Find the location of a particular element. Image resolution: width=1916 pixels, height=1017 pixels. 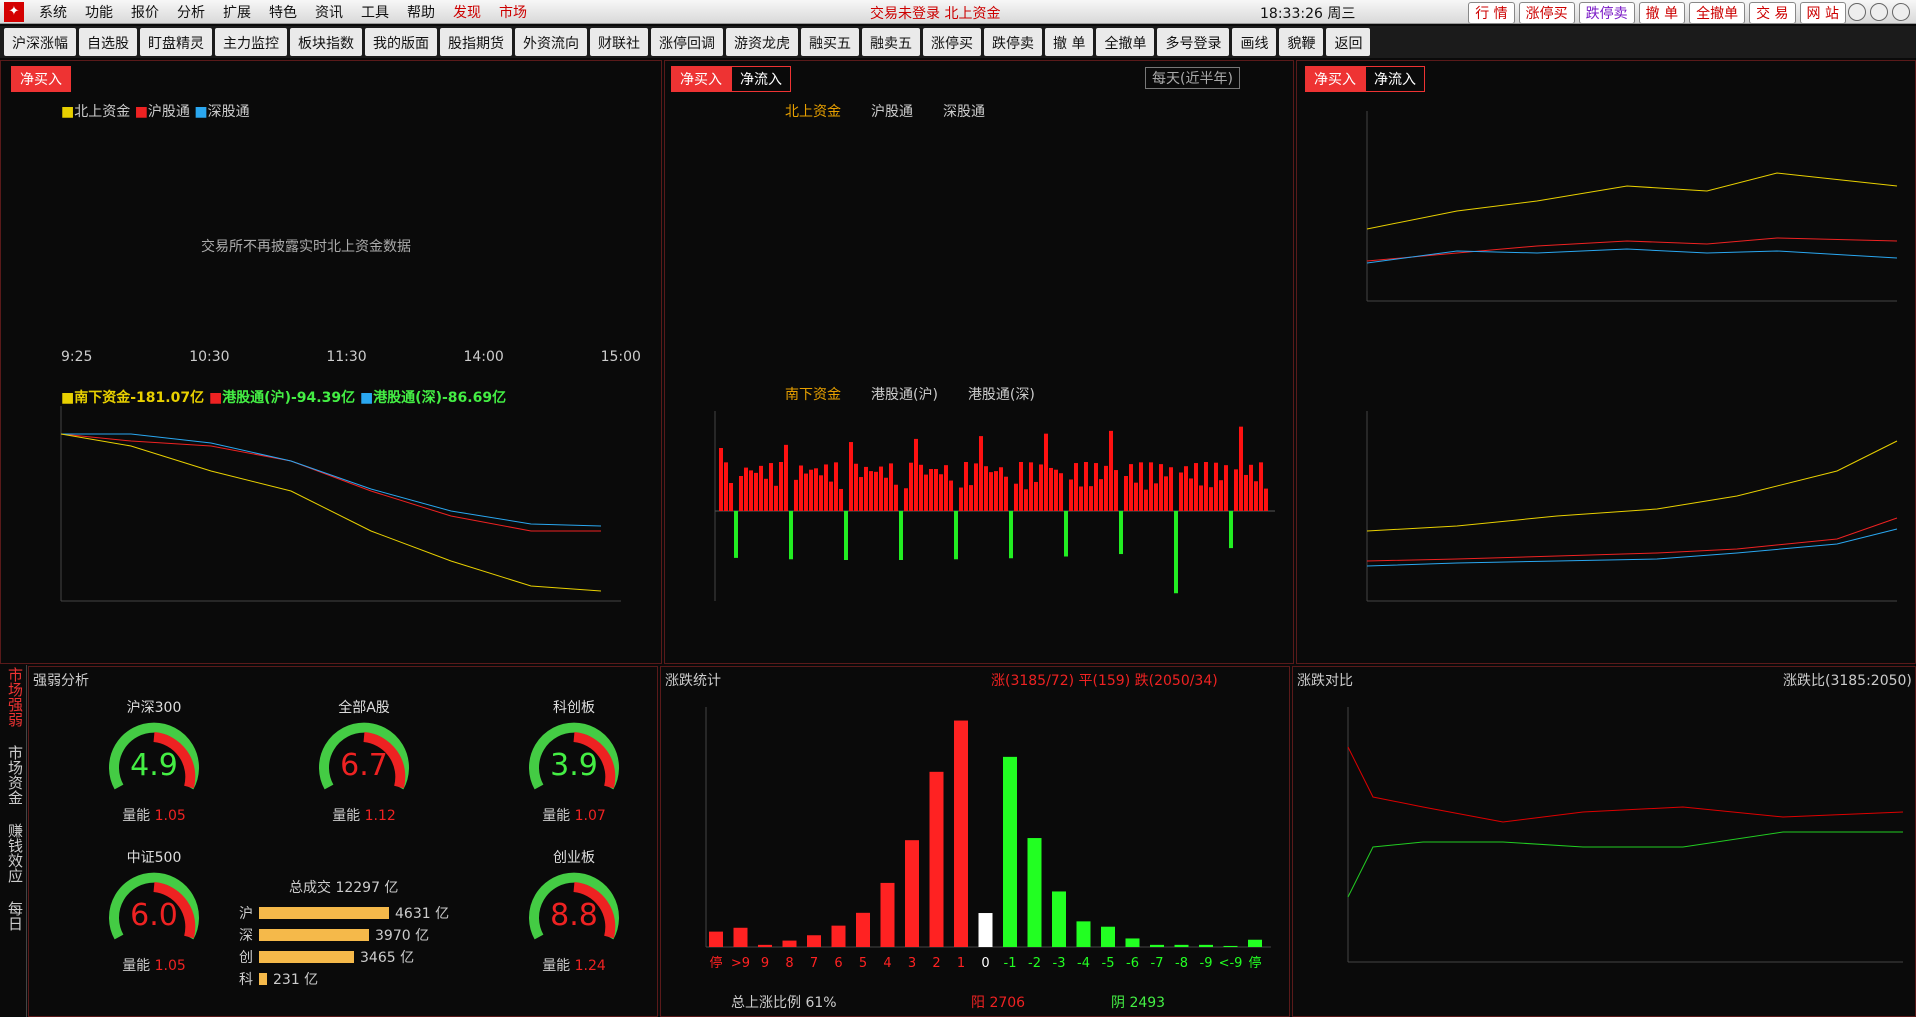

toolbar-button: 撤 单 is located at coordinates (1069, 42).